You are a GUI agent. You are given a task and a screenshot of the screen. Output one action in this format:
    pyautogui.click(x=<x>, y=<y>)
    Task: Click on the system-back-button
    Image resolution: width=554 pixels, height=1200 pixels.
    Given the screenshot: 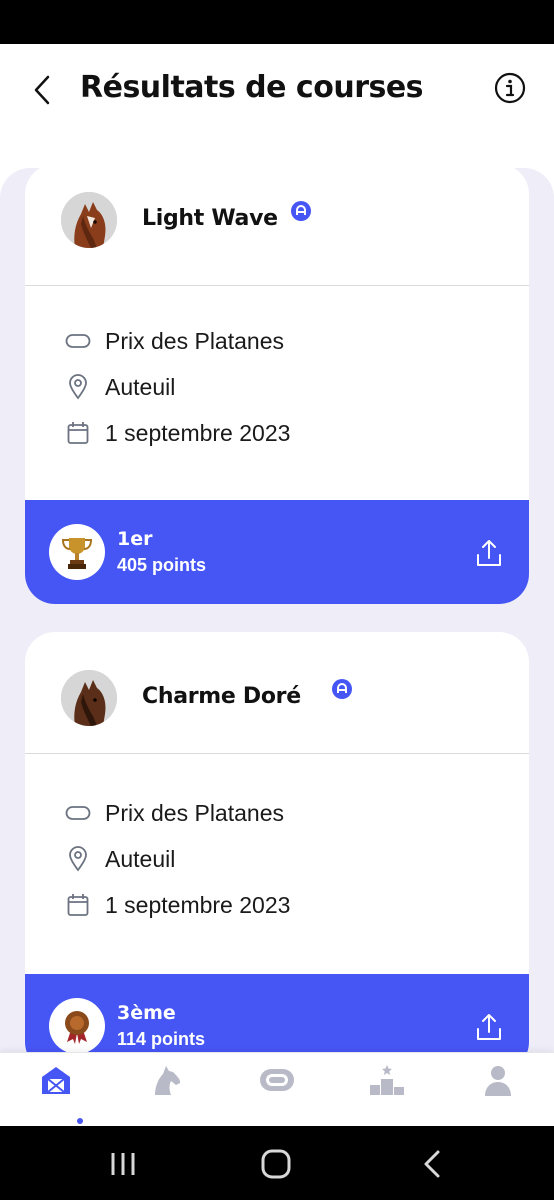 What is the action you would take?
    pyautogui.click(x=432, y=1164)
    